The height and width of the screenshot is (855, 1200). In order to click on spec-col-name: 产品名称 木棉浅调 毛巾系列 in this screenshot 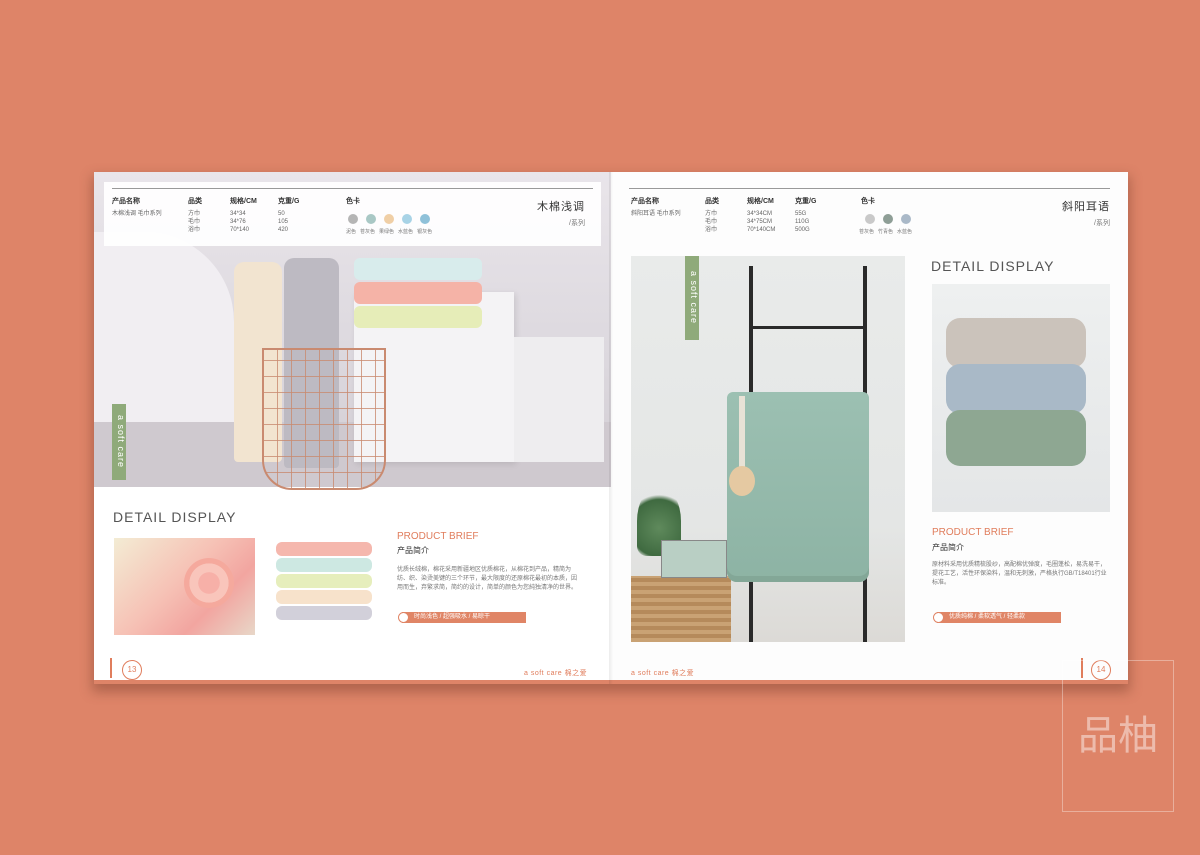, I will do `click(137, 208)`.